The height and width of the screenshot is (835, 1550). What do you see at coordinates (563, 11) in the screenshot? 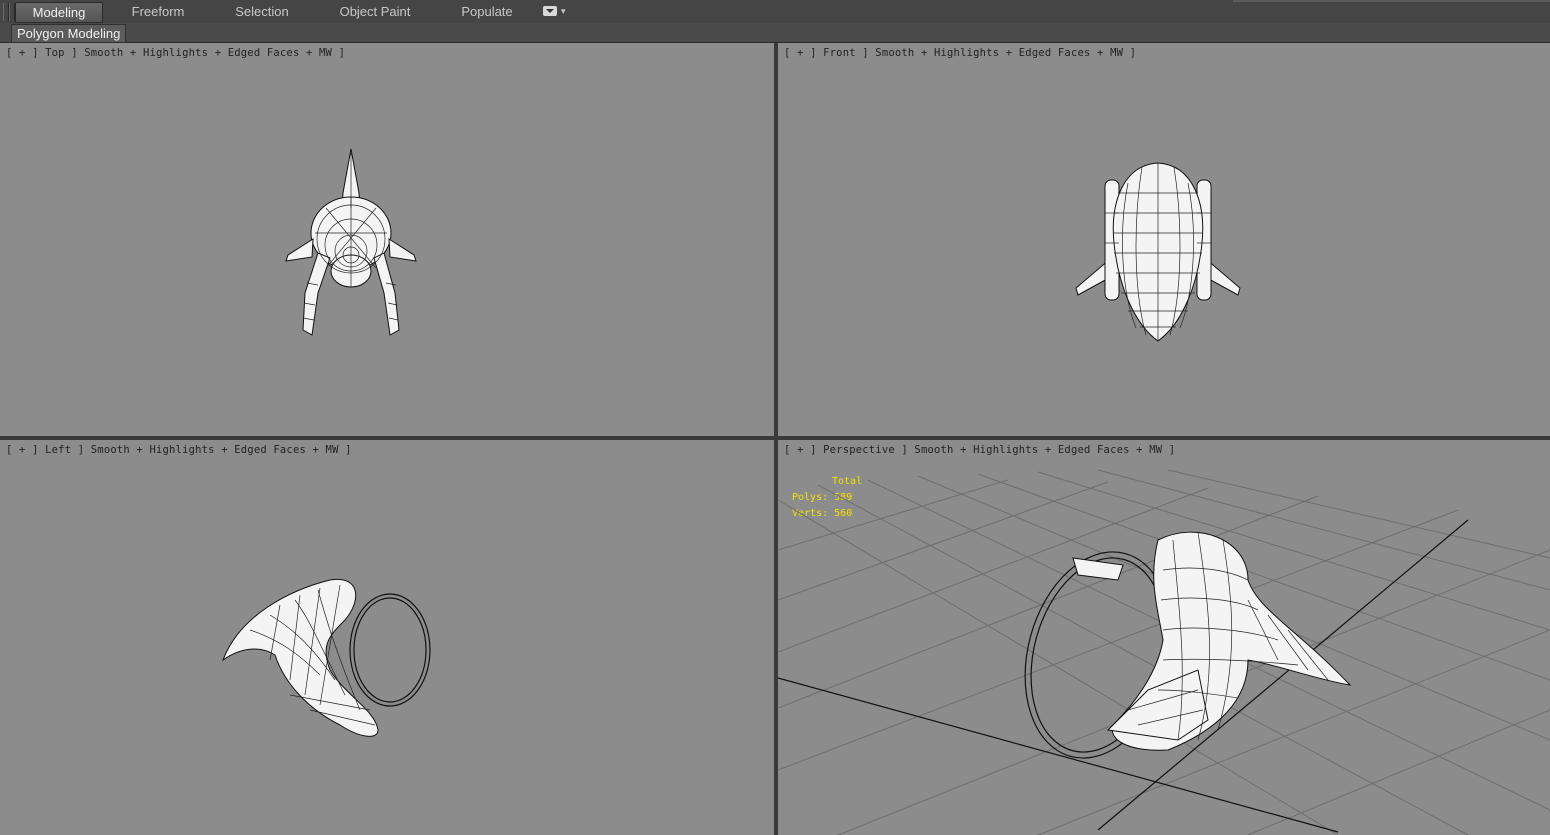
I see `chevron-down-icon: ▾` at bounding box center [563, 11].